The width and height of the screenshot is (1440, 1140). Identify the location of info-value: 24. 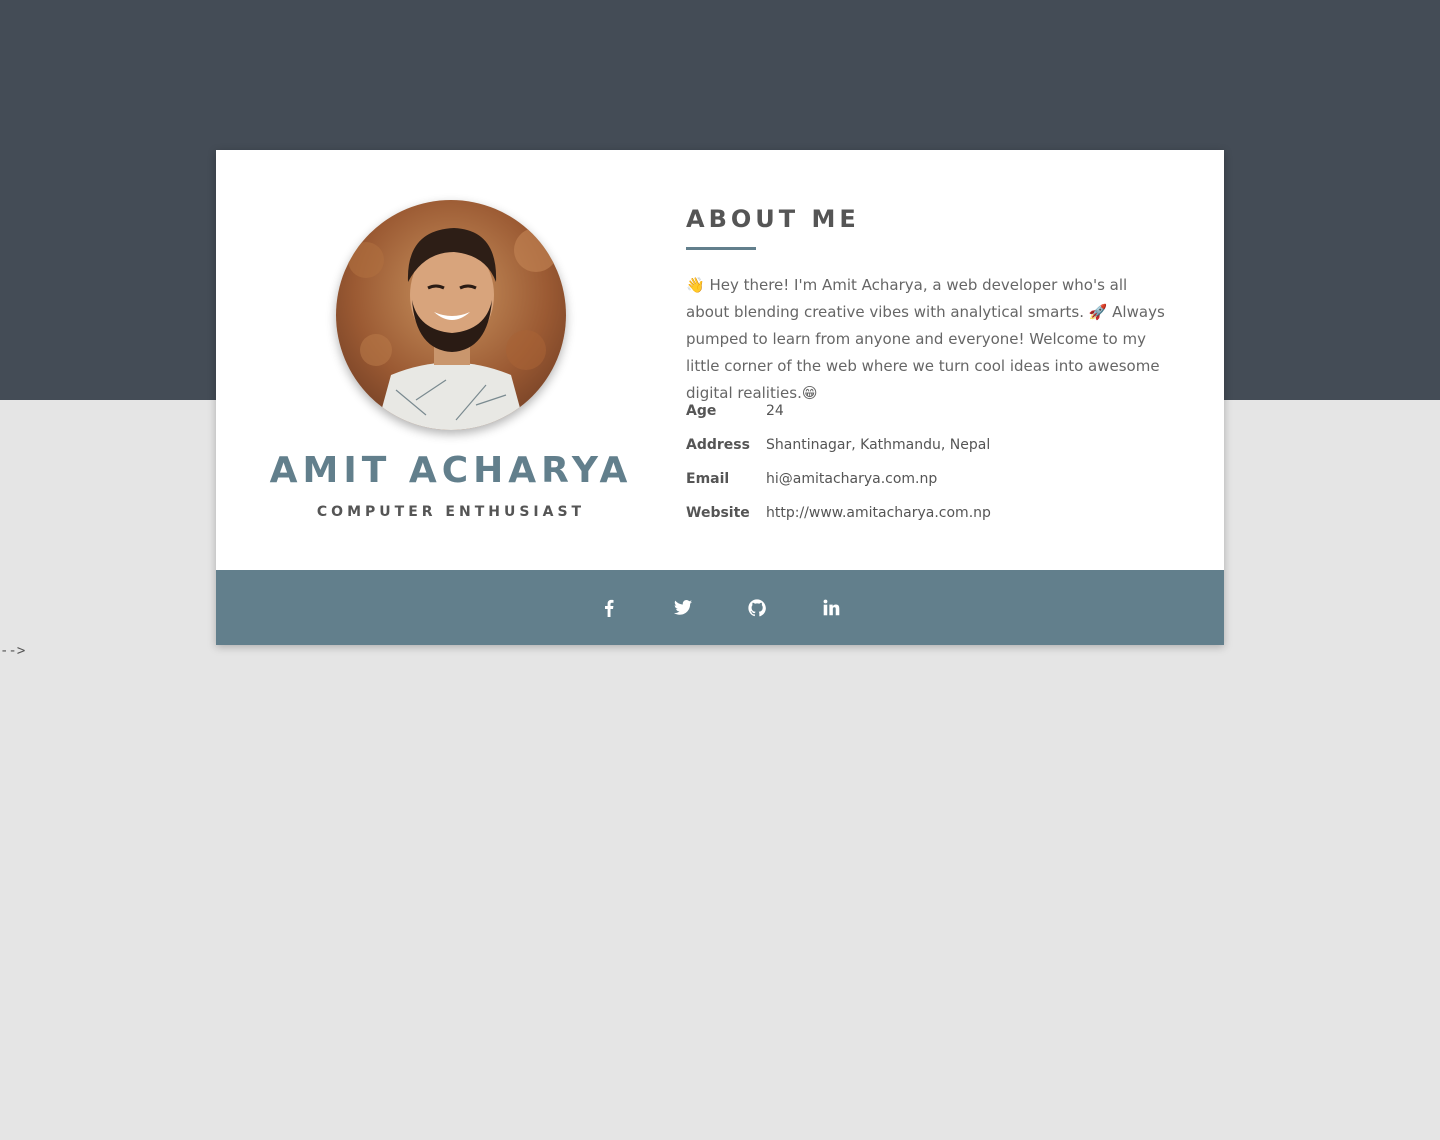
(775, 411).